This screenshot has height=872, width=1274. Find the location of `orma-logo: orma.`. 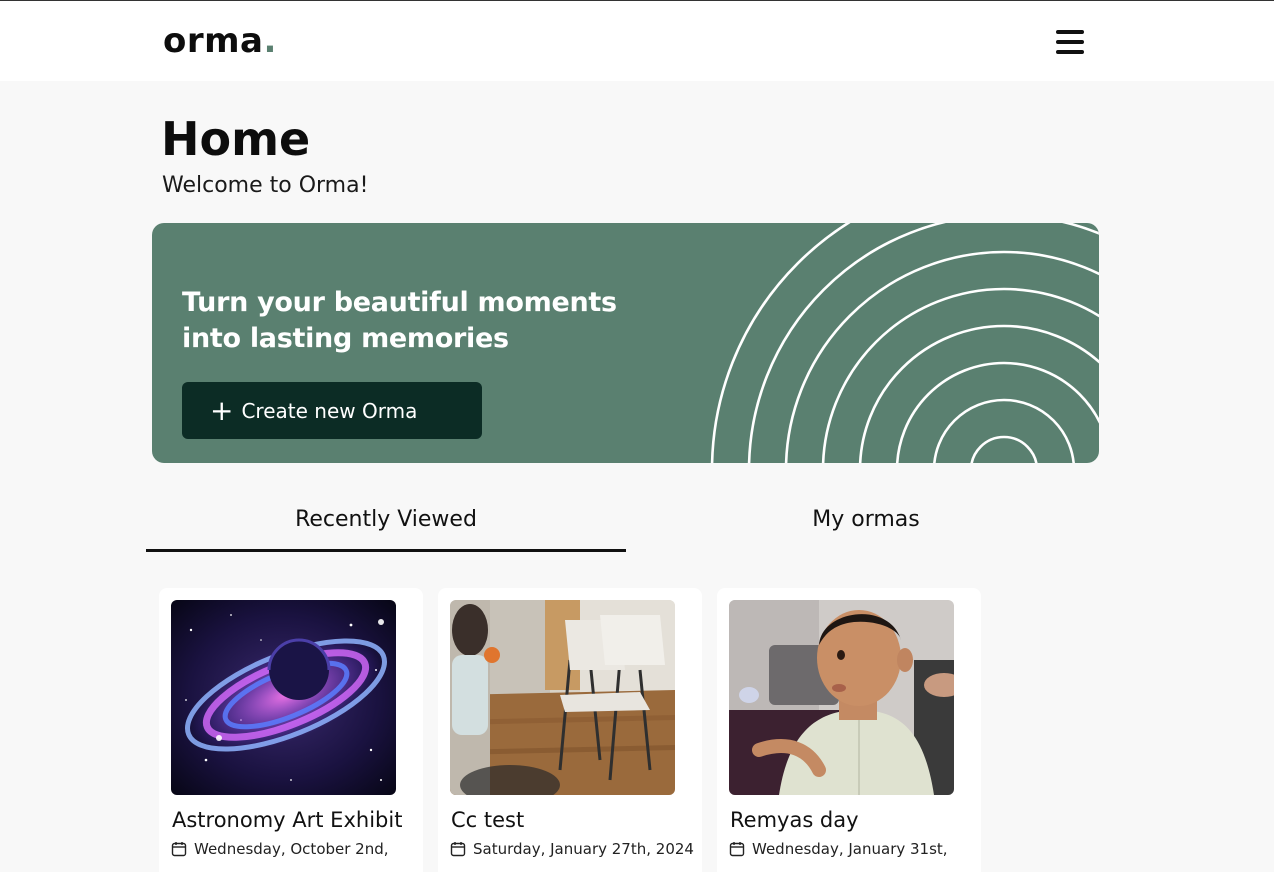

orma-logo: orma. is located at coordinates (220, 41).